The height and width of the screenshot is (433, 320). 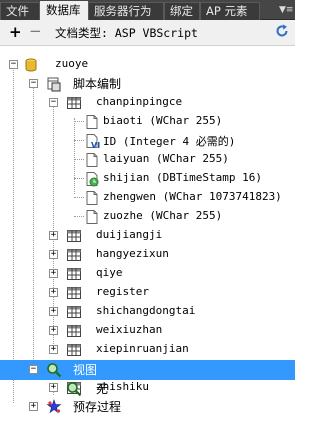 I want to click on tree-label: 预存过程, so click(x=97, y=407).